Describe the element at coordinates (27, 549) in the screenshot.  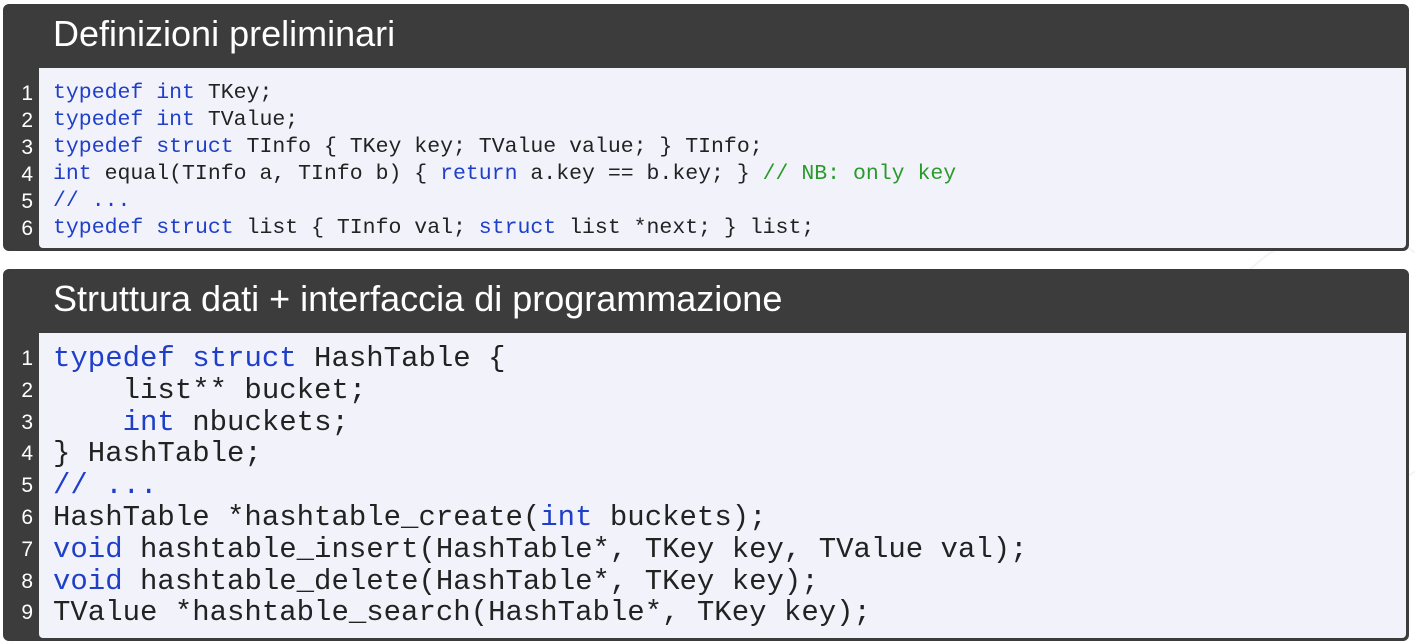
I see `line-number: 7` at that location.